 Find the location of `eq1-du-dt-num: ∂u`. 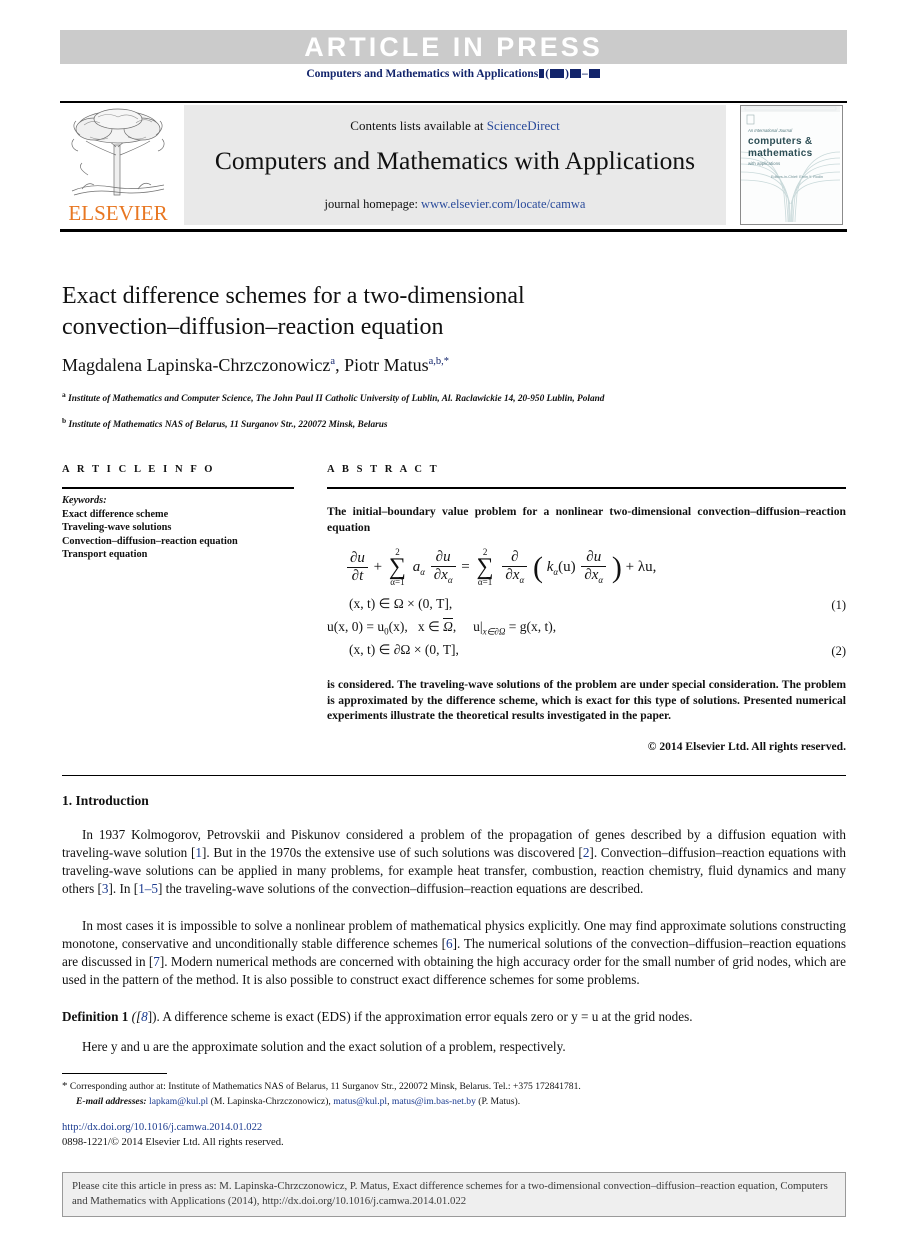

eq1-du-dt-num: ∂u is located at coordinates (357, 559).